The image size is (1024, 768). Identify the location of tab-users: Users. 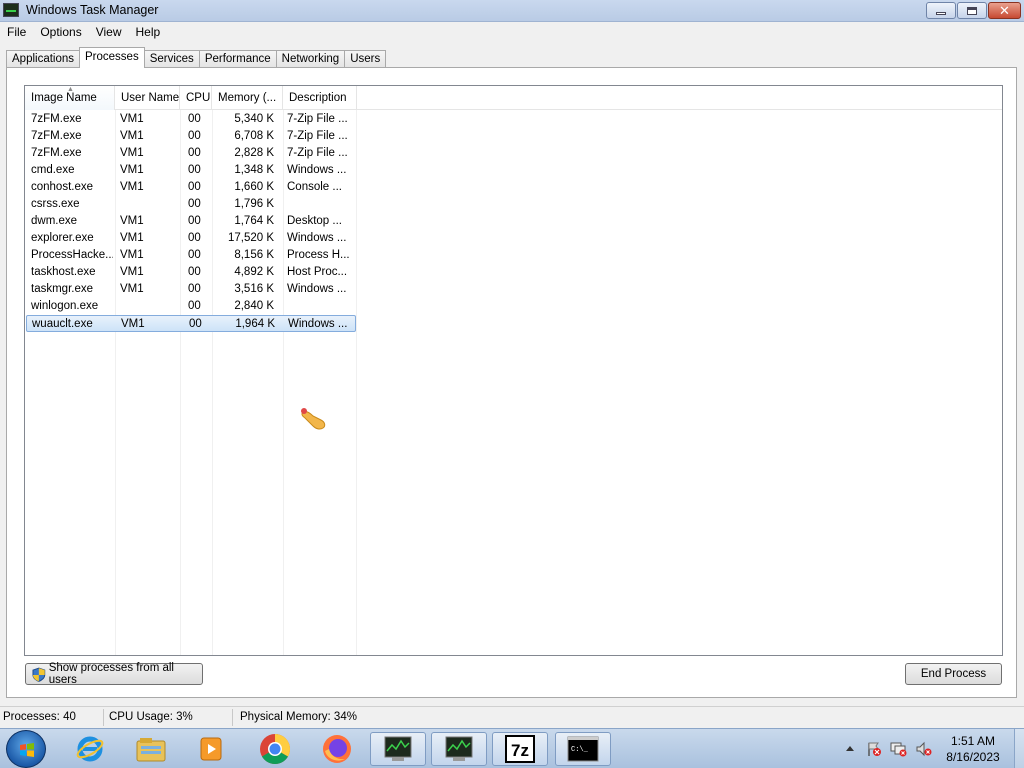
(365, 59).